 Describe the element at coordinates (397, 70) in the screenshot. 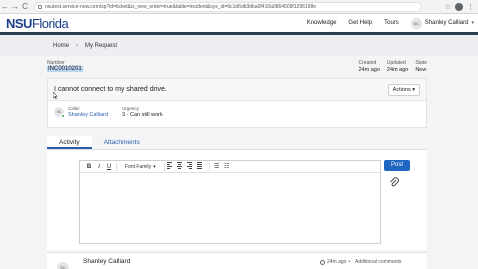

I see `updated-value: 24m ago` at that location.